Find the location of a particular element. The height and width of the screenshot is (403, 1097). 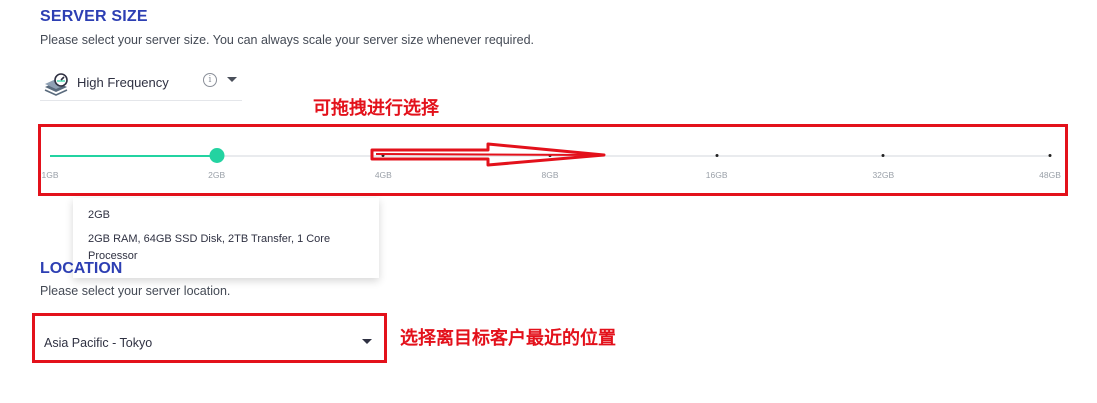

plan-type-dropdown: High Frequency i is located at coordinates (141, 84).